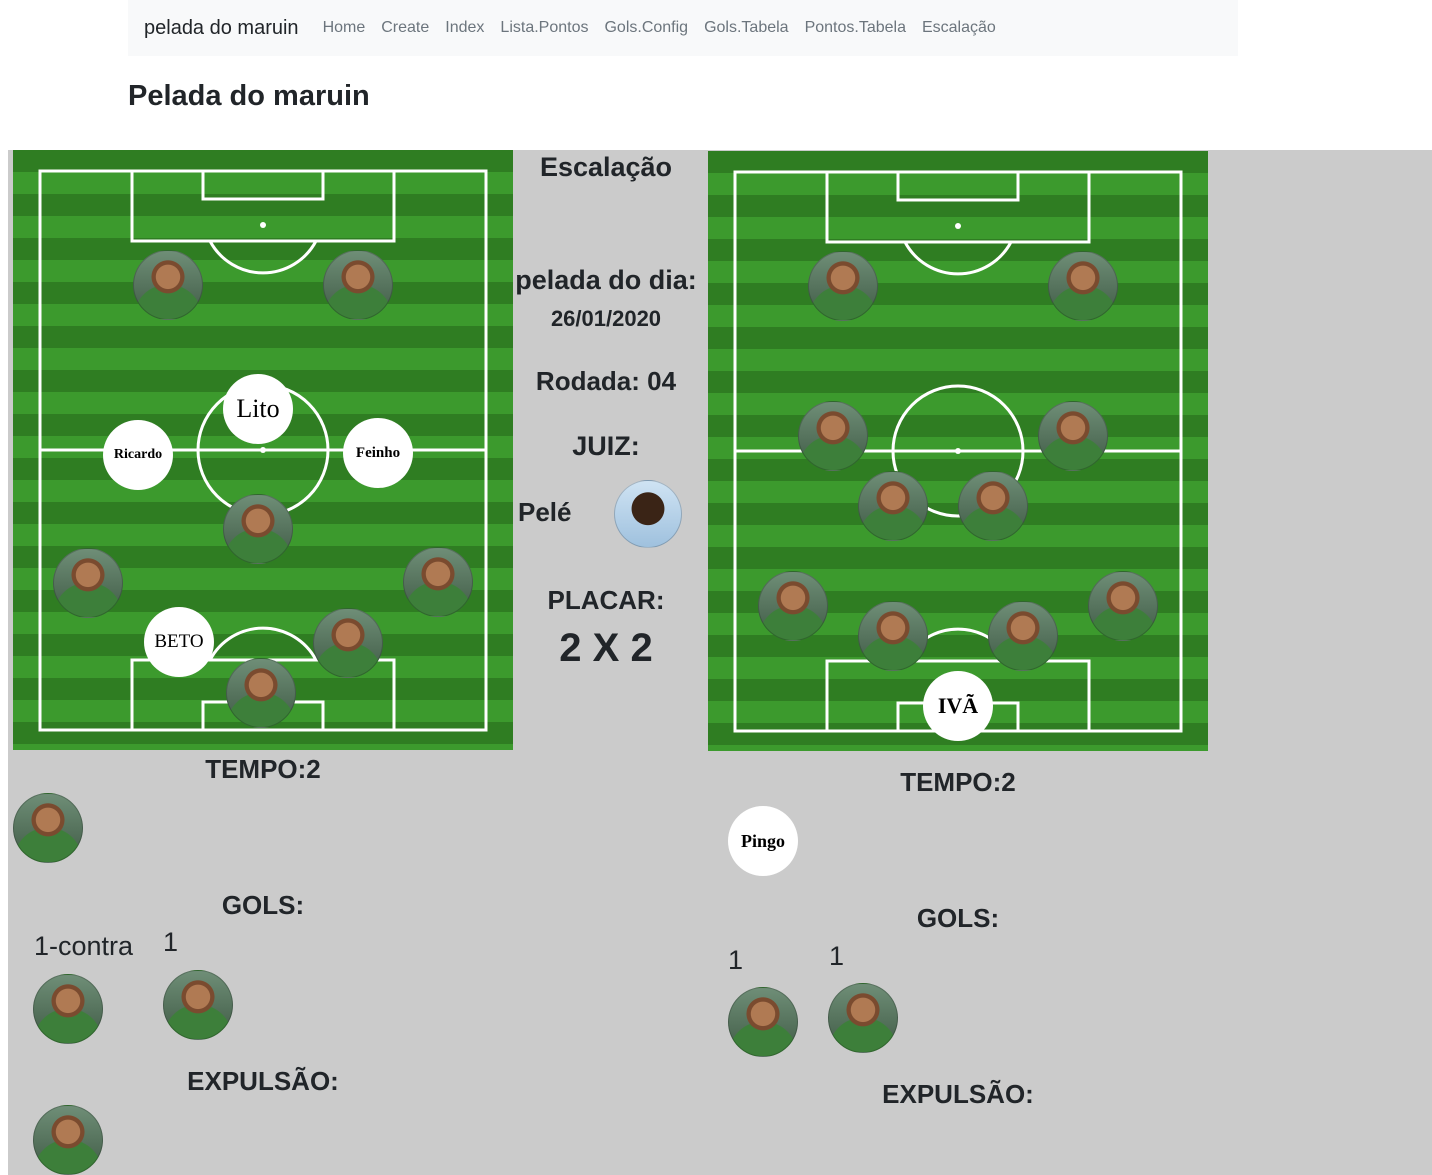 The image size is (1432, 1175). What do you see at coordinates (958, 1094) in the screenshot?
I see `right-expulsion-label: EXPULSÃO:` at bounding box center [958, 1094].